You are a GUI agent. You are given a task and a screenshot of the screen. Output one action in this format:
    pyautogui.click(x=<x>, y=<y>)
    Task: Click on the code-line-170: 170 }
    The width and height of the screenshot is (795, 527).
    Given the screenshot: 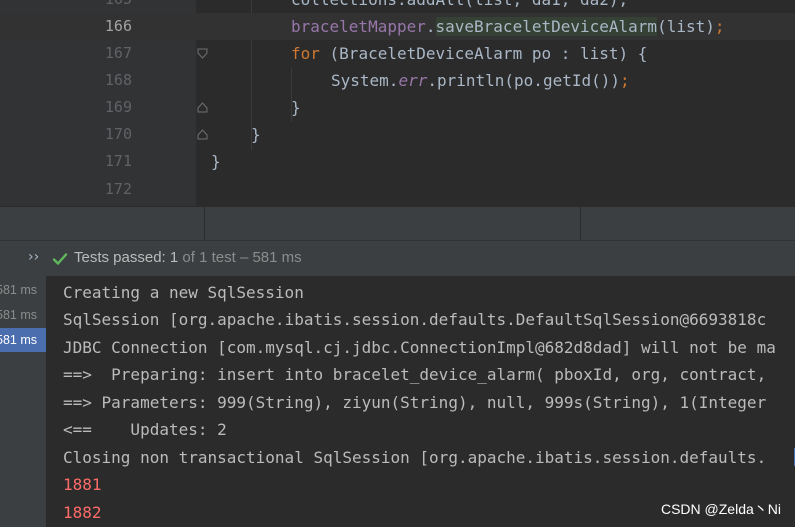 What is the action you would take?
    pyautogui.click(x=397, y=134)
    